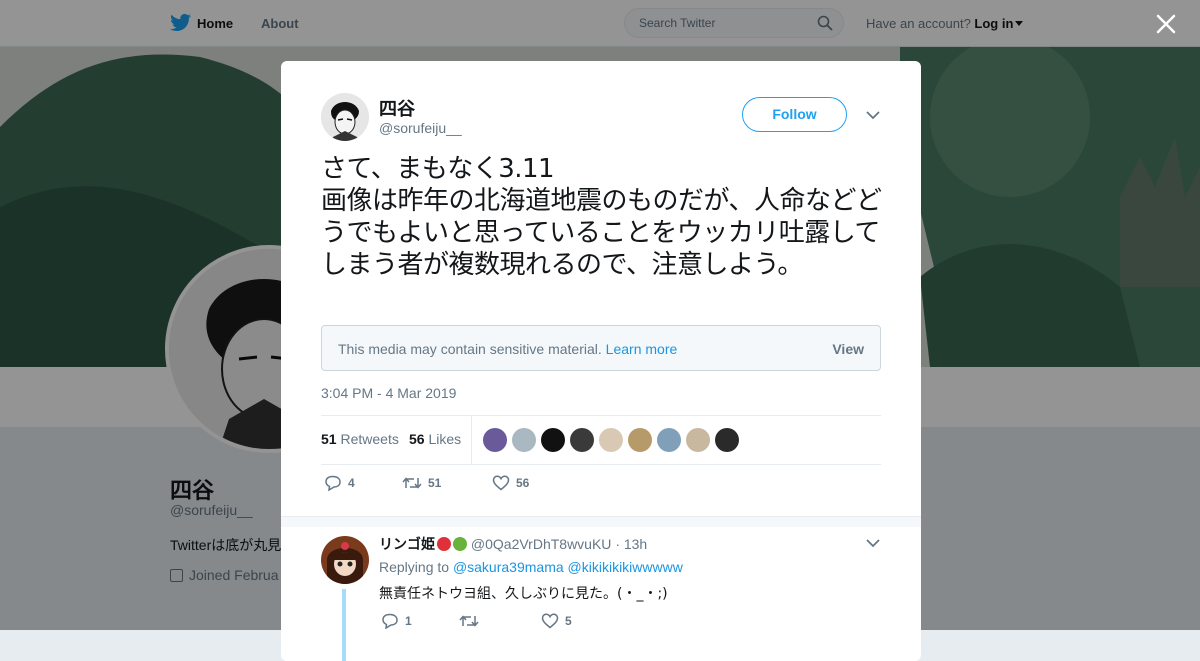  What do you see at coordinates (414, 567) in the screenshot?
I see `replying-to-label: Replying to` at bounding box center [414, 567].